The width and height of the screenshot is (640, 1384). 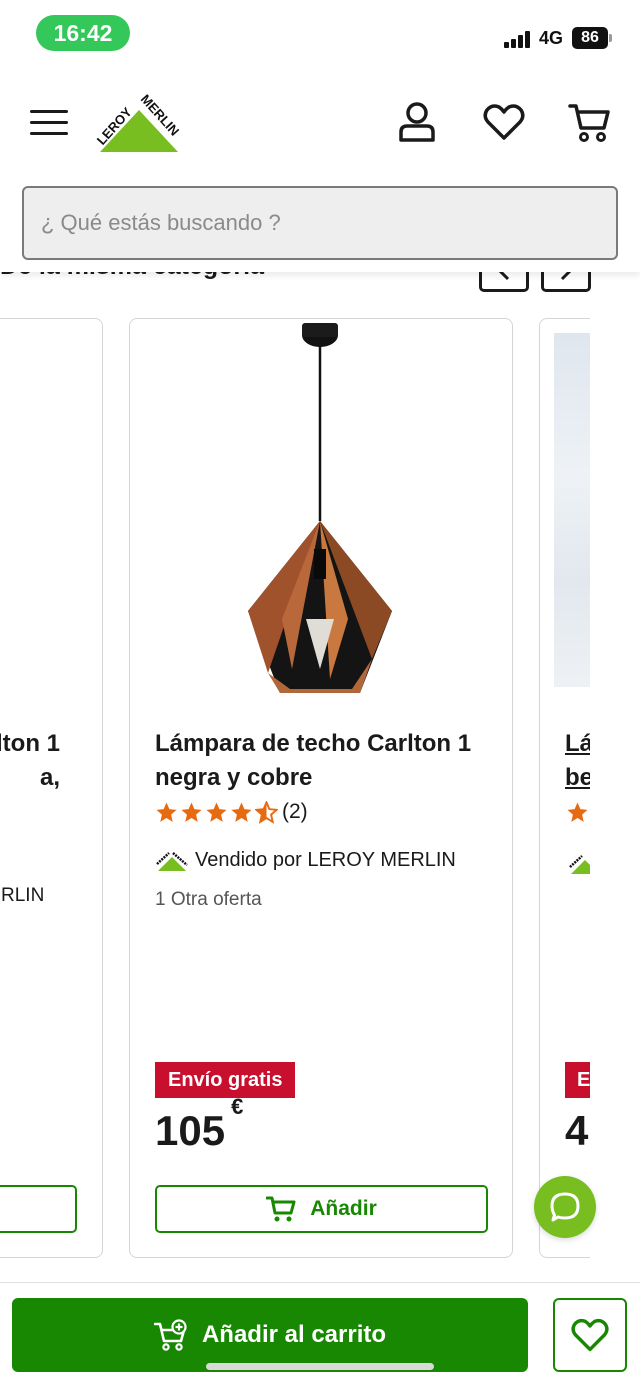 What do you see at coordinates (208, 900) in the screenshot?
I see `other-offers-label: 1 Otra oferta` at bounding box center [208, 900].